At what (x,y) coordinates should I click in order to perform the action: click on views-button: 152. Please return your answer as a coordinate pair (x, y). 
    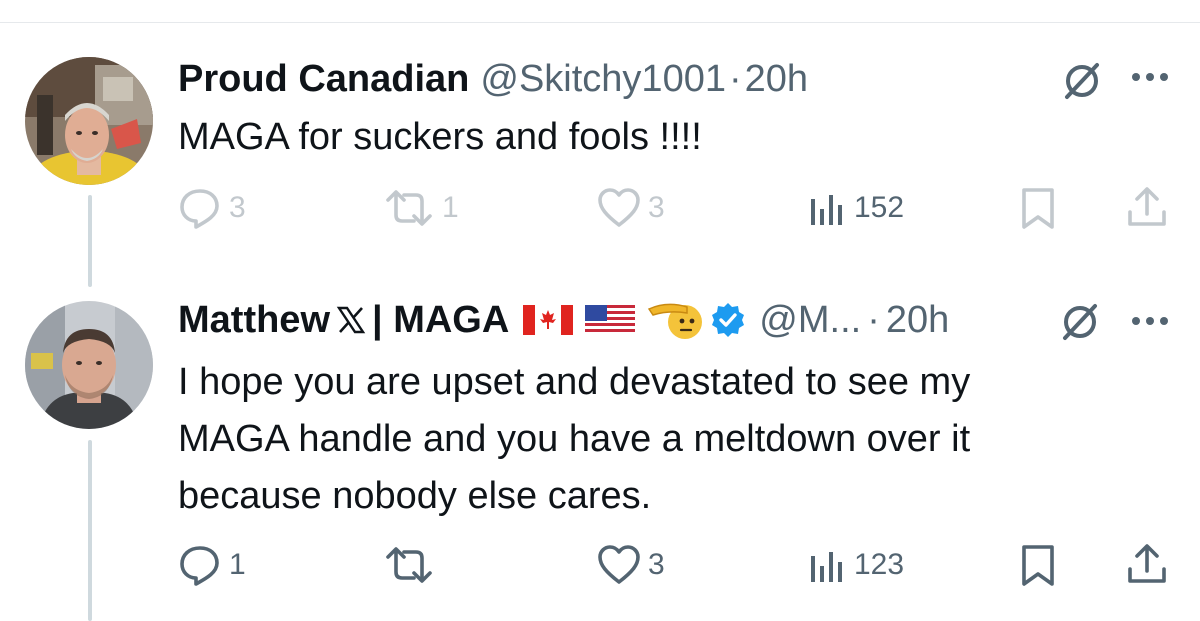
    Looking at the image, I should click on (855, 208).